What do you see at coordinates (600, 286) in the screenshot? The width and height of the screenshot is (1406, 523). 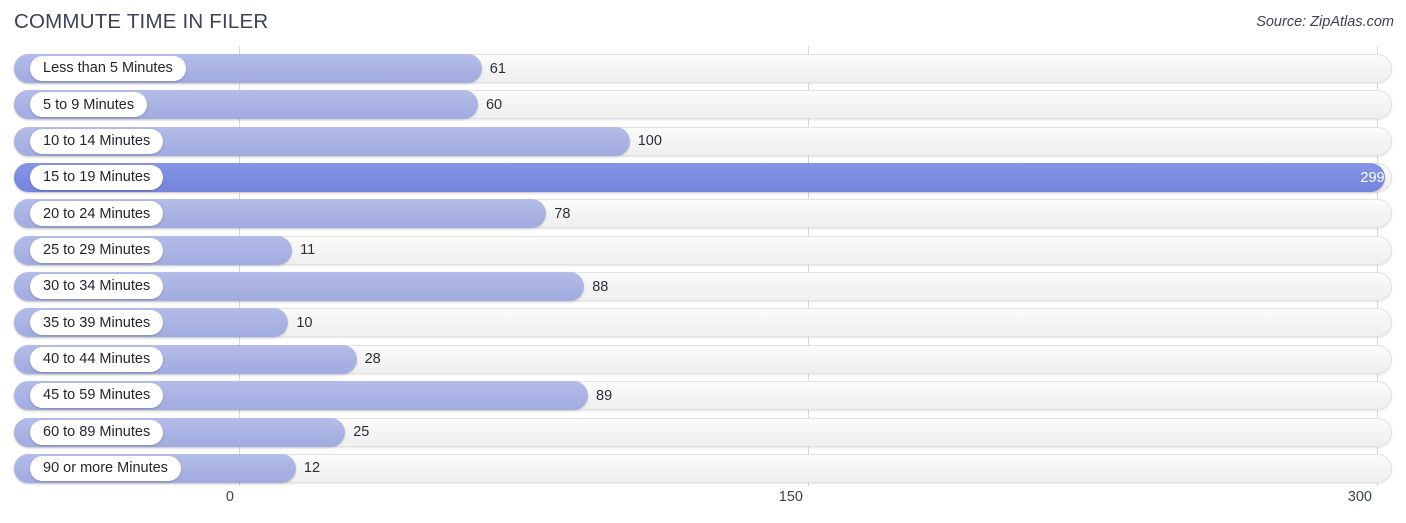 I see `bar-value-label: 88` at bounding box center [600, 286].